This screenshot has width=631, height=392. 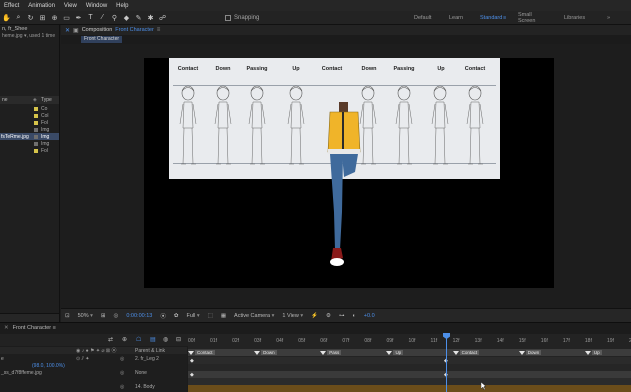 I want to click on roto-brush-icon: ✎, so click(x=138, y=18).